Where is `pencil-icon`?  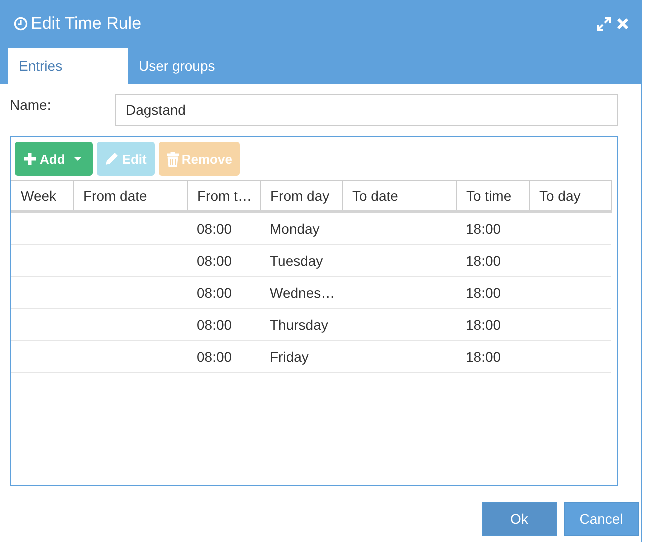
pencil-icon is located at coordinates (112, 159).